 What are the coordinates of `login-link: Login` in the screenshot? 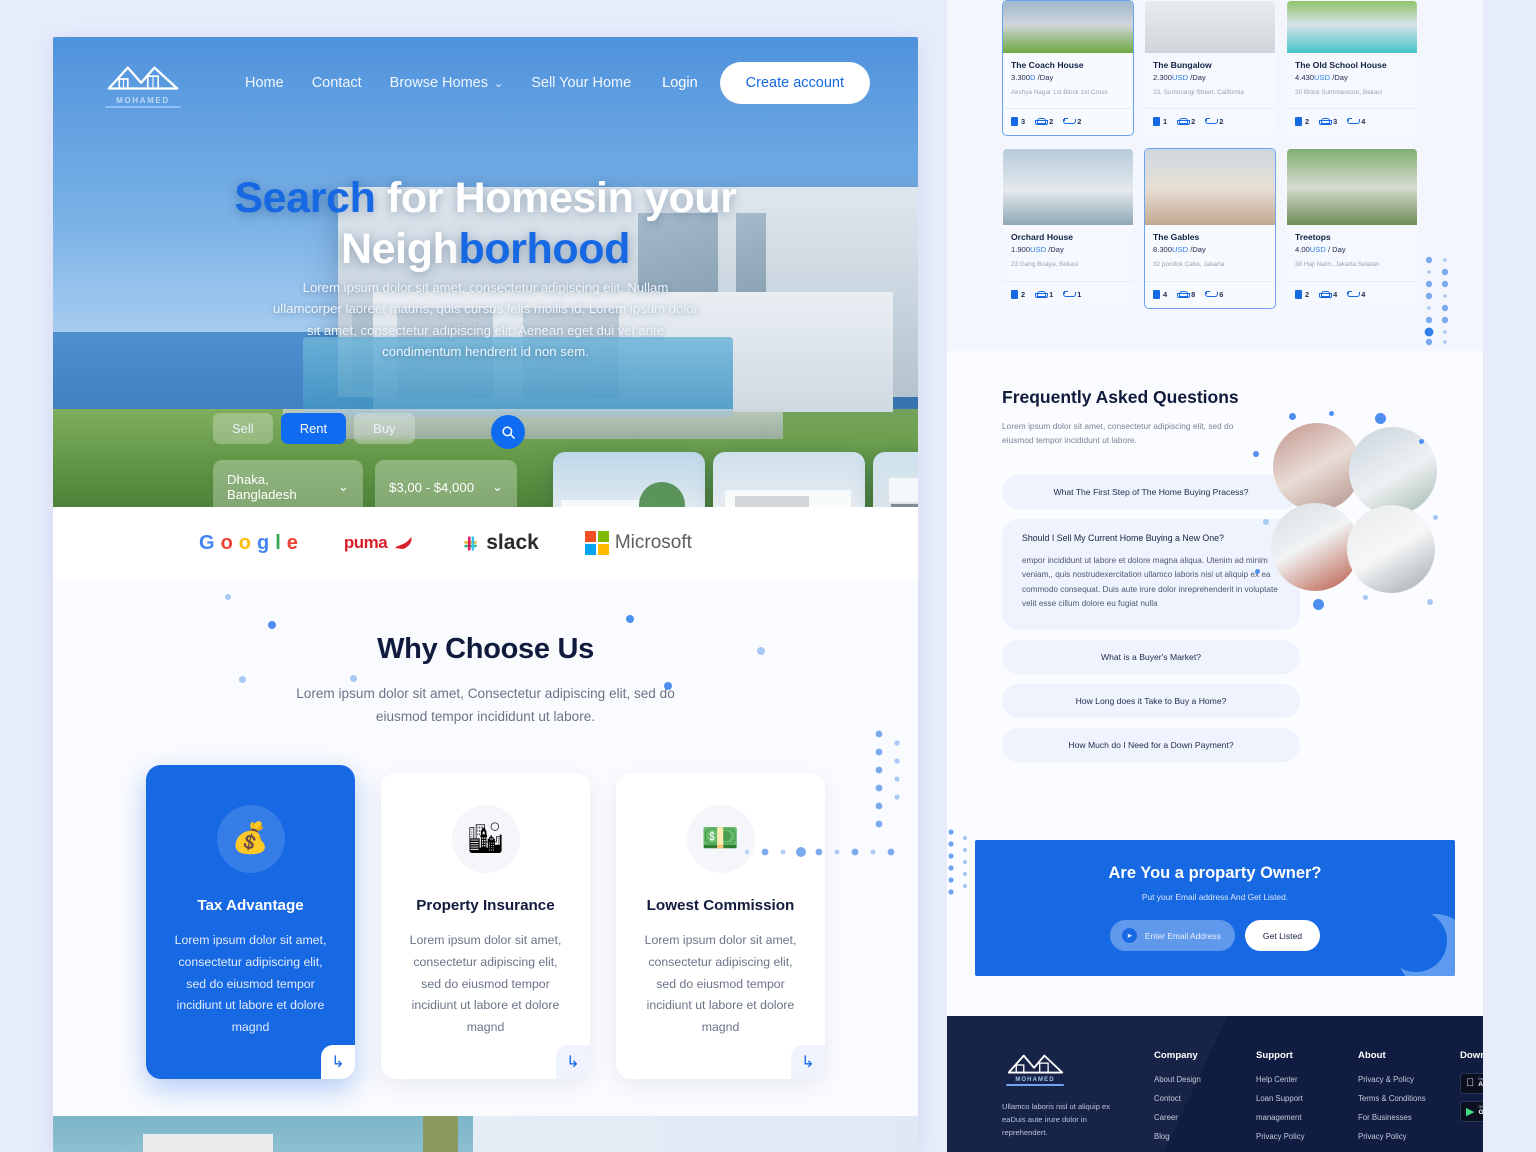 It's located at (679, 83).